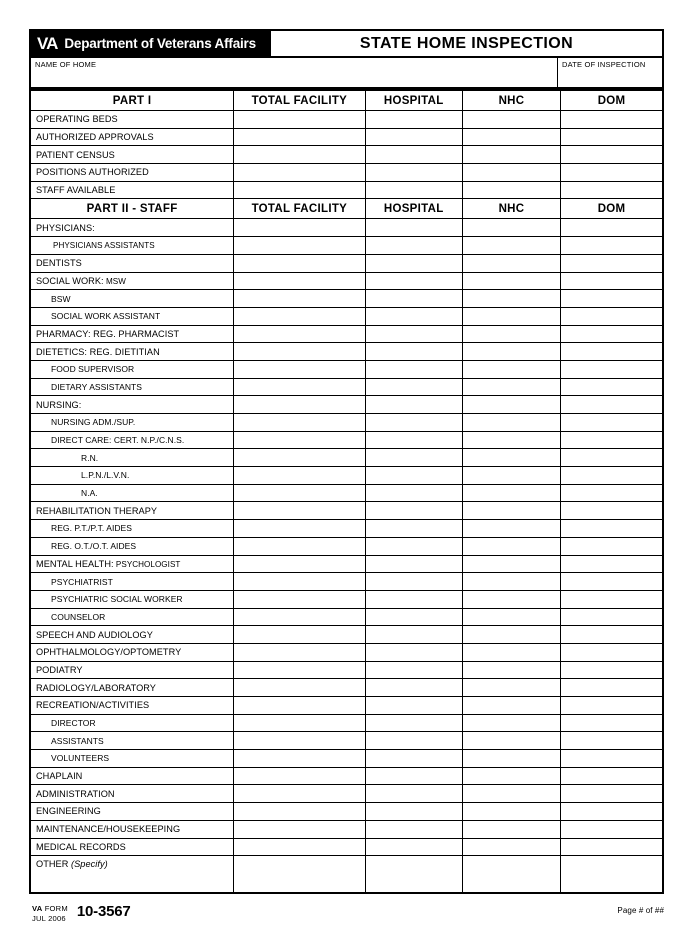  Describe the element at coordinates (610, 72) in the screenshot. I see `date-of-inspection-field: DATE OF INSPECTION` at that location.